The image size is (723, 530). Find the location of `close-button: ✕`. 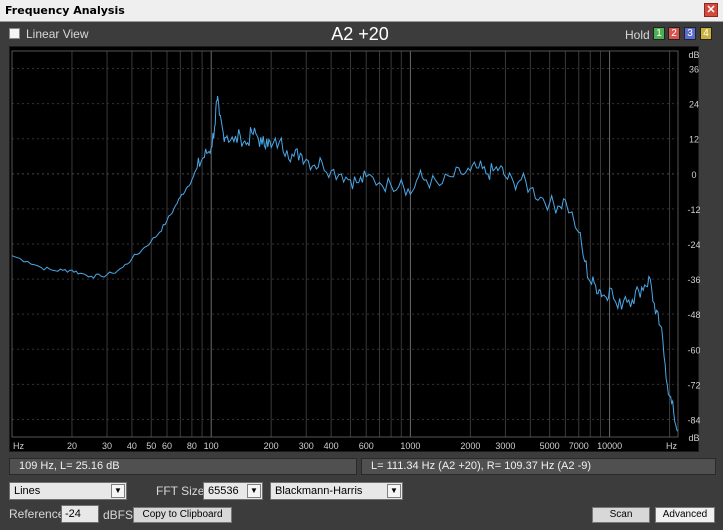

close-button: ✕ is located at coordinates (711, 10).